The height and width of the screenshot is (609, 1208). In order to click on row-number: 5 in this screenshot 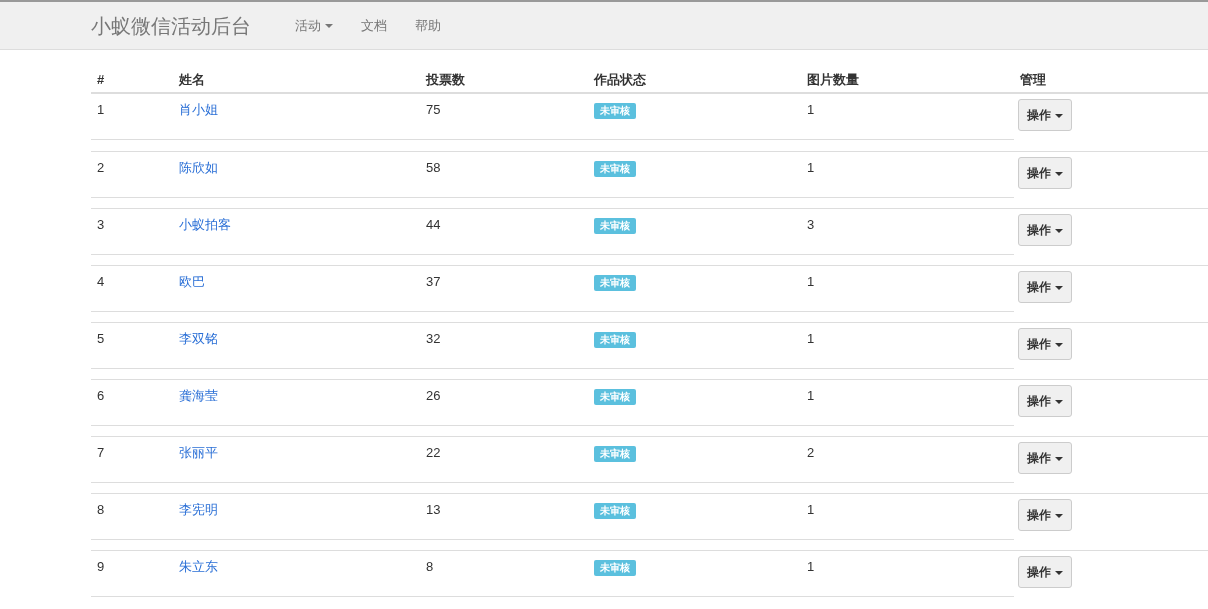, I will do `click(101, 338)`.